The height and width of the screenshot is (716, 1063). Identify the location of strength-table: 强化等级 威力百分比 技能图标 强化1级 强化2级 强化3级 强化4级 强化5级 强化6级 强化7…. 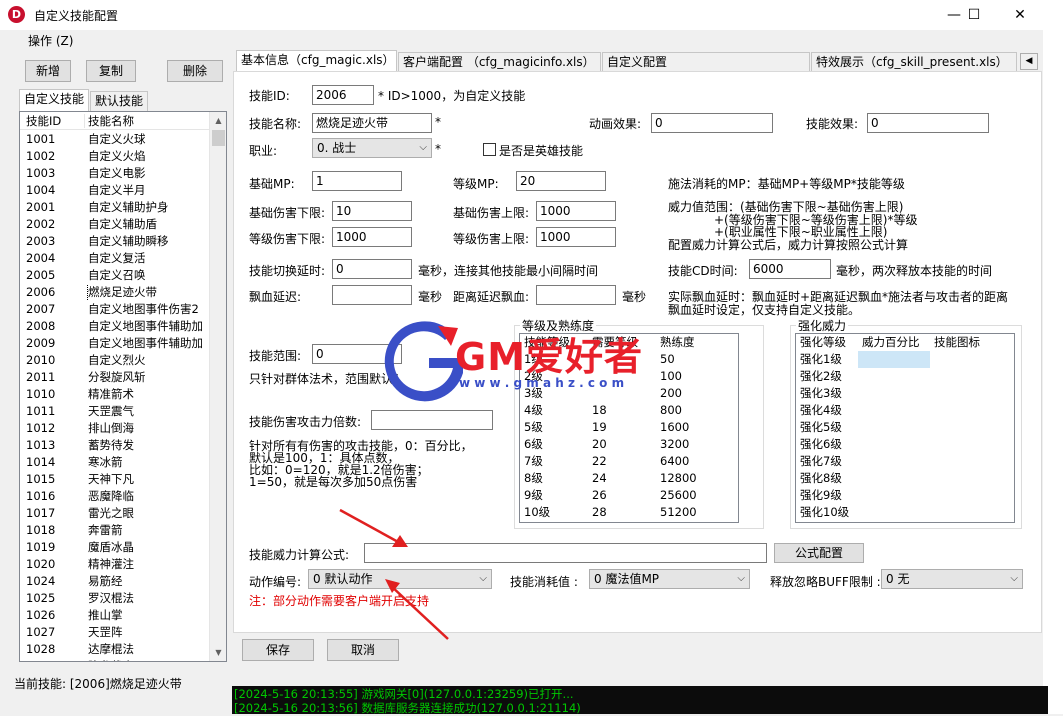
(905, 428).